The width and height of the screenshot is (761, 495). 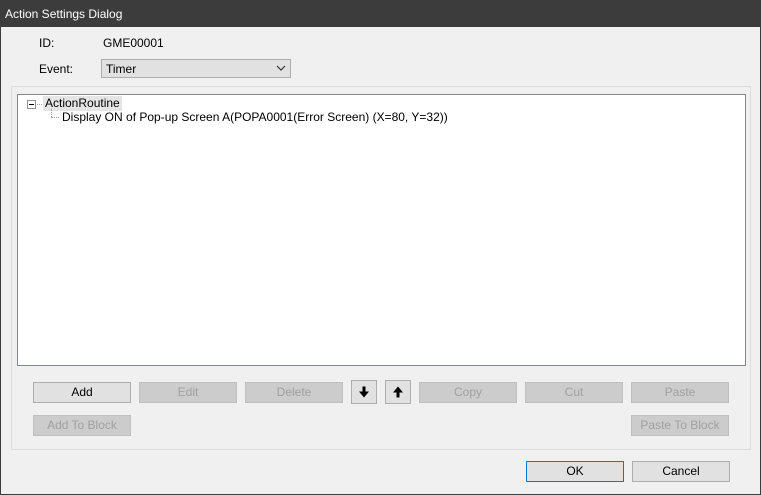 What do you see at coordinates (681, 471) in the screenshot?
I see `cancel-button: Cancel` at bounding box center [681, 471].